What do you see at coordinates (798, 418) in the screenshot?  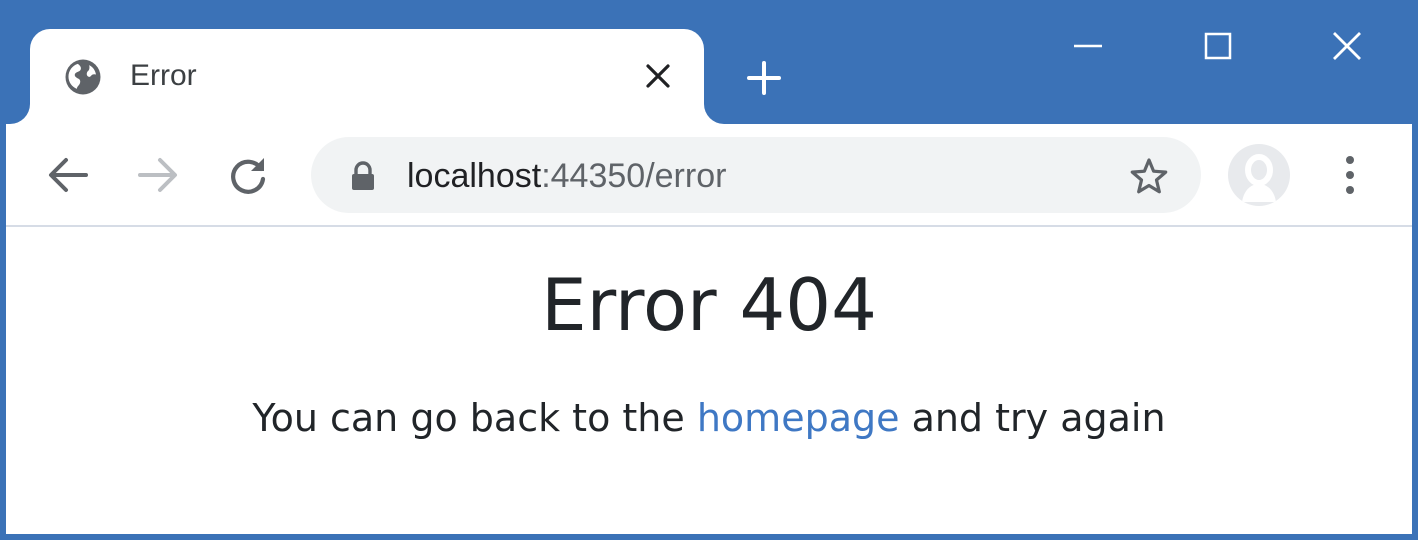 I see `homepage-link: homepage` at bounding box center [798, 418].